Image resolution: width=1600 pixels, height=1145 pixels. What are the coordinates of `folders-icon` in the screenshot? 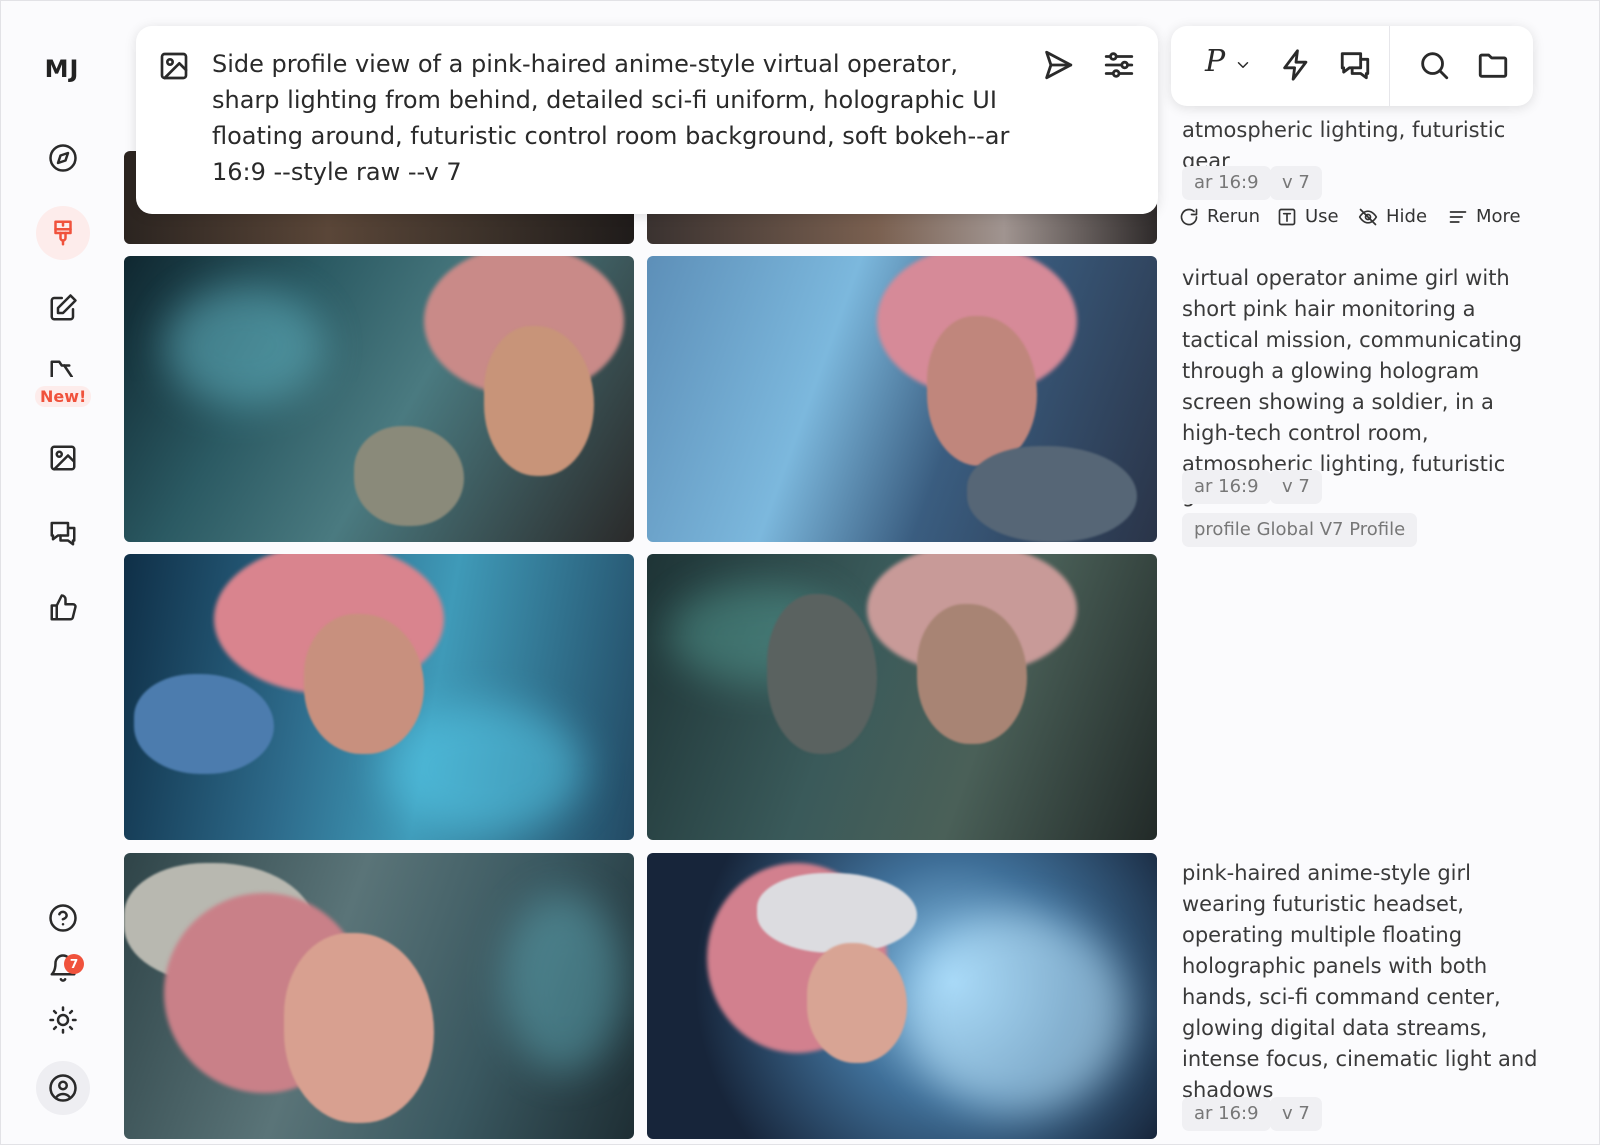 It's located at (61, 368).